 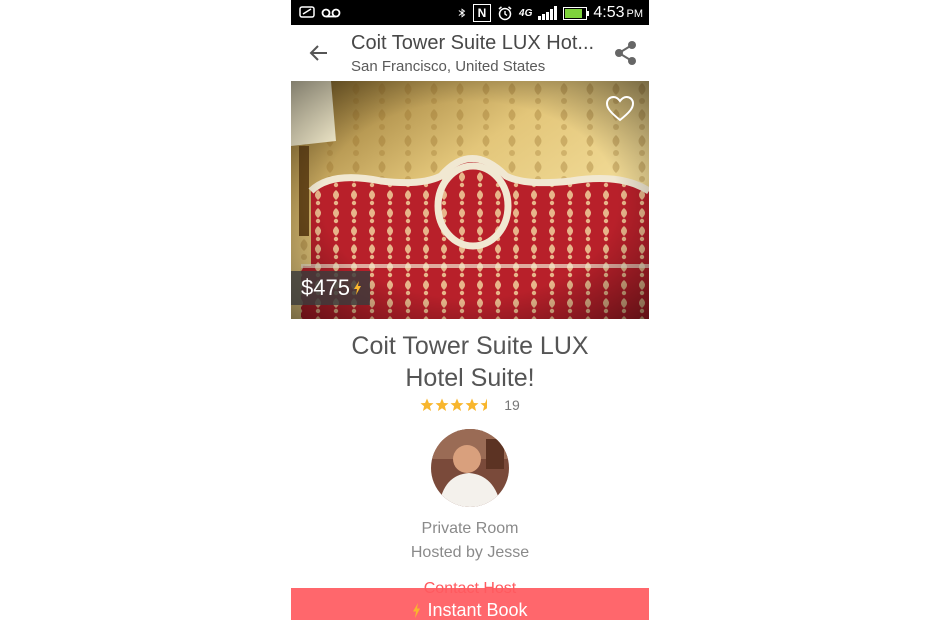 I want to click on voicemail-icon, so click(x=331, y=13).